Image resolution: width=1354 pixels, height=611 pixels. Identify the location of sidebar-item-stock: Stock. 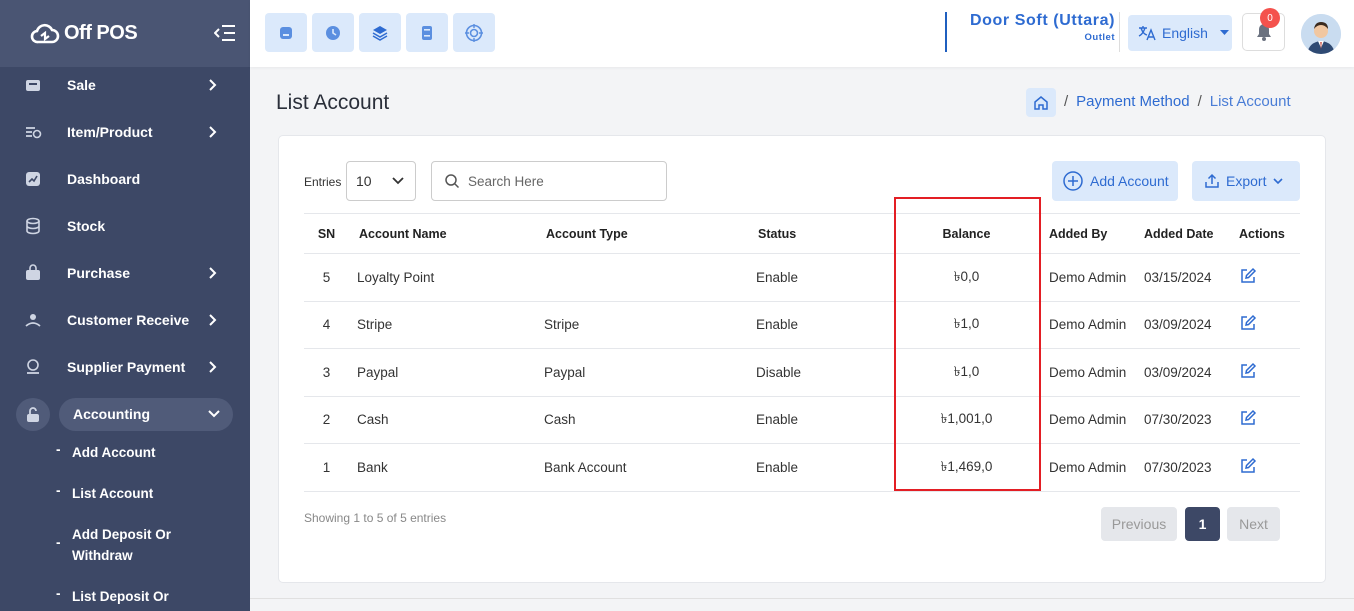
(125, 226).